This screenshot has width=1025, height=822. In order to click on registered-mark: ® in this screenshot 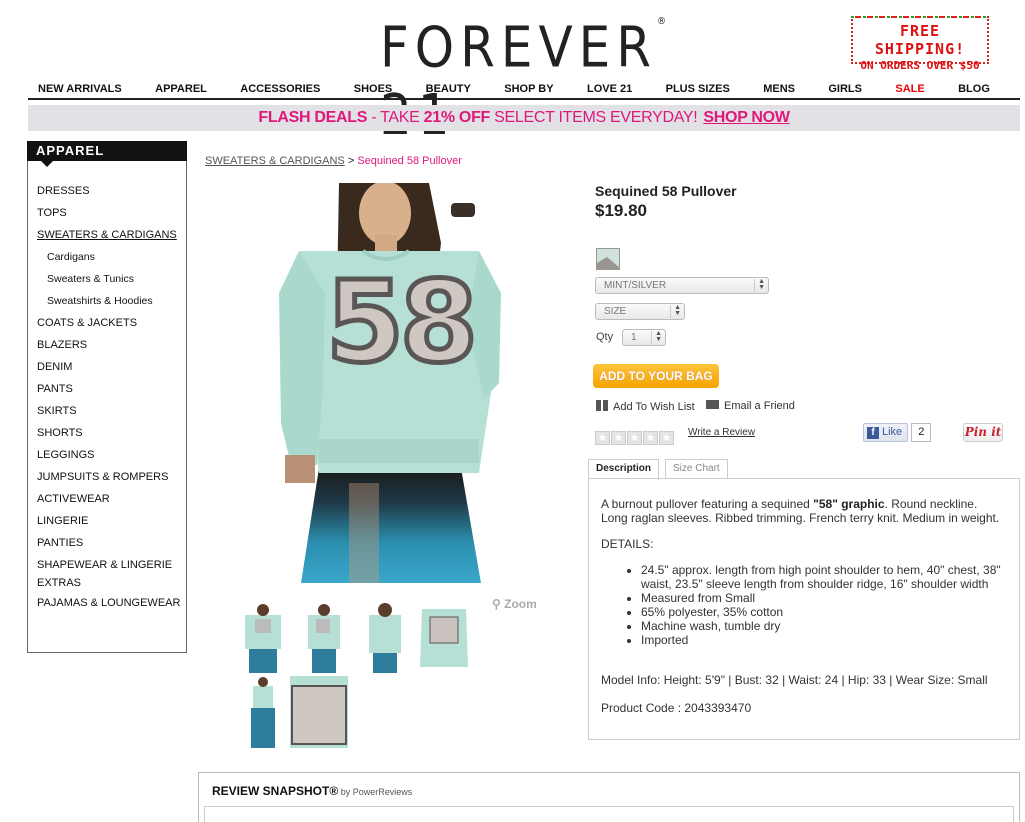, I will do `click(661, 22)`.